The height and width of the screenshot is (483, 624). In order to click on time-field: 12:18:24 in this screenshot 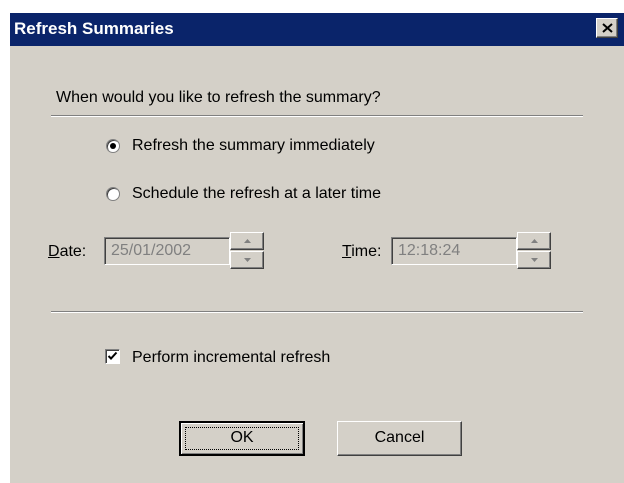, I will do `click(454, 251)`.